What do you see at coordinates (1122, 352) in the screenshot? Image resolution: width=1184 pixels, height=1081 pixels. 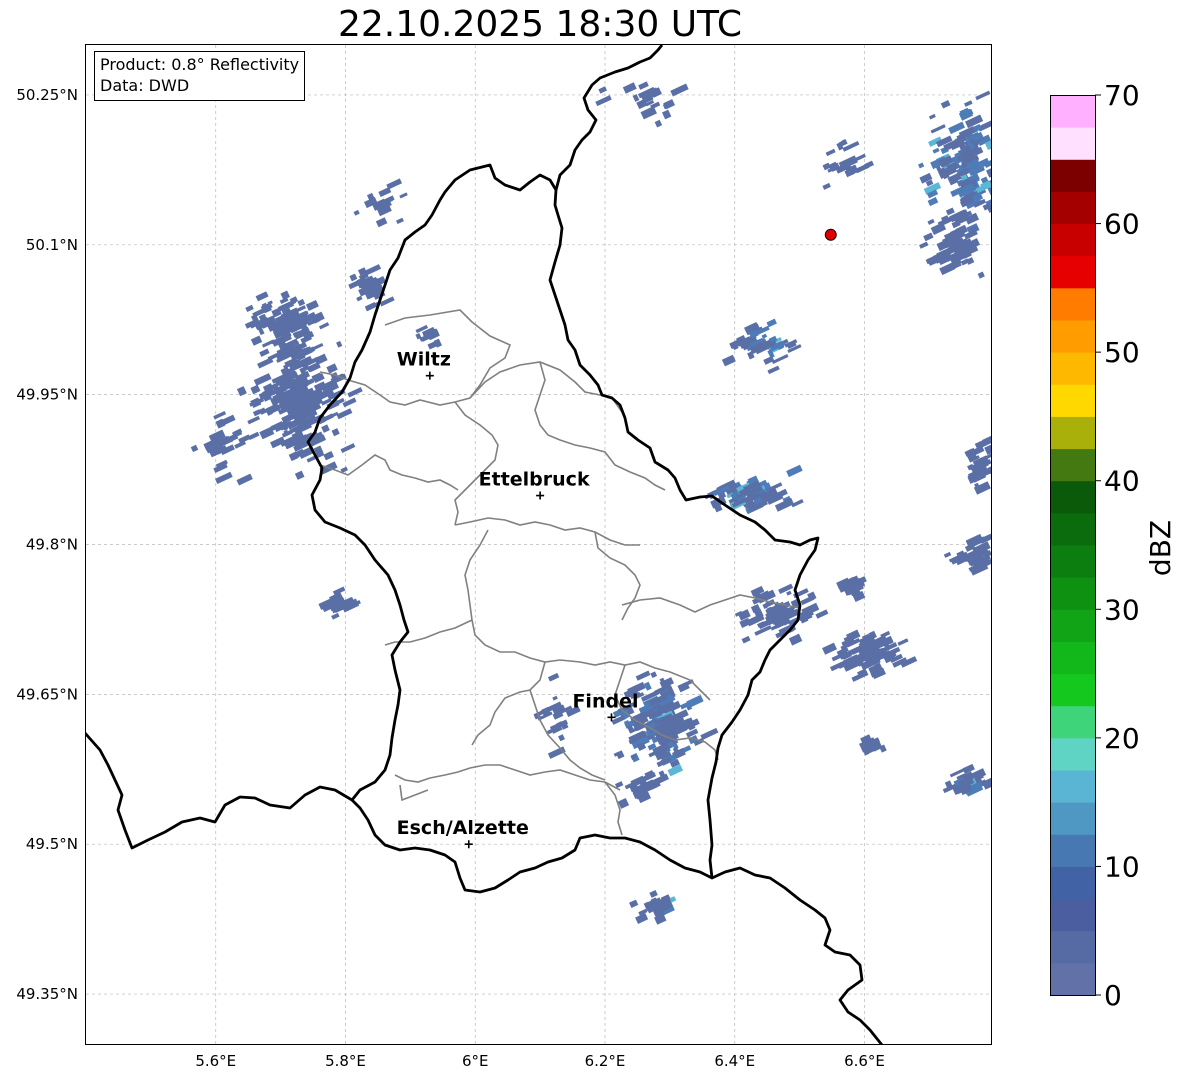 I see `colorbar-tick-label: 50` at bounding box center [1122, 352].